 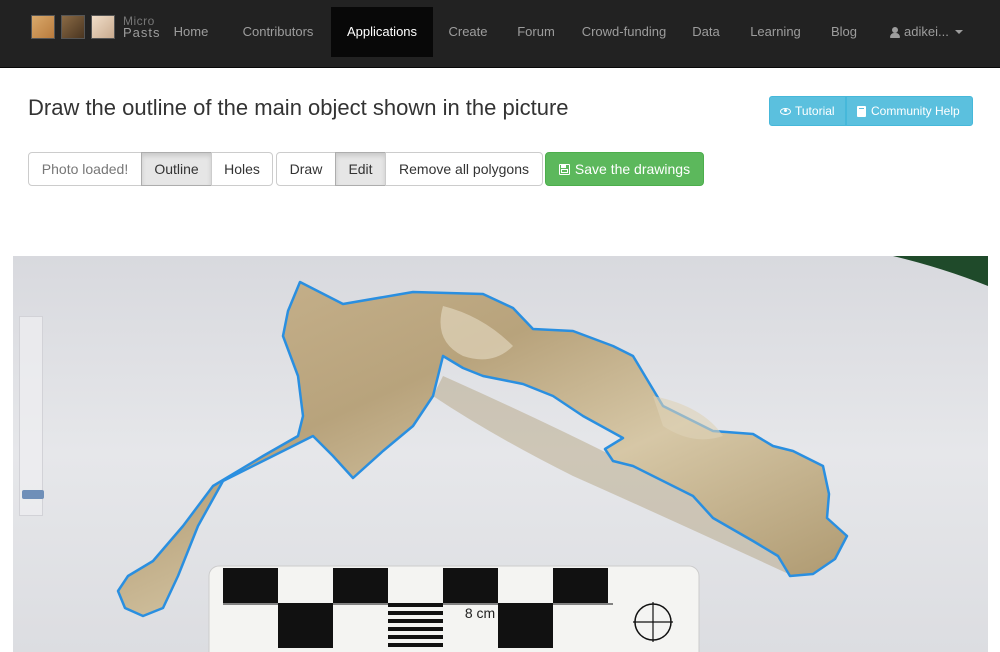 What do you see at coordinates (454, 608) in the screenshot?
I see `scale-bar` at bounding box center [454, 608].